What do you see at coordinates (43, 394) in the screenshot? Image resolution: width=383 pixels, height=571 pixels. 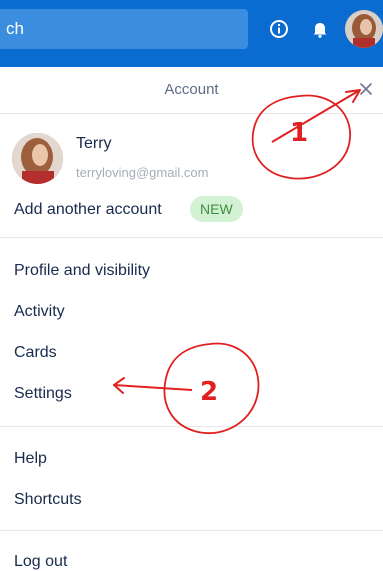 I see `menu-item-settings: Settings` at bounding box center [43, 394].